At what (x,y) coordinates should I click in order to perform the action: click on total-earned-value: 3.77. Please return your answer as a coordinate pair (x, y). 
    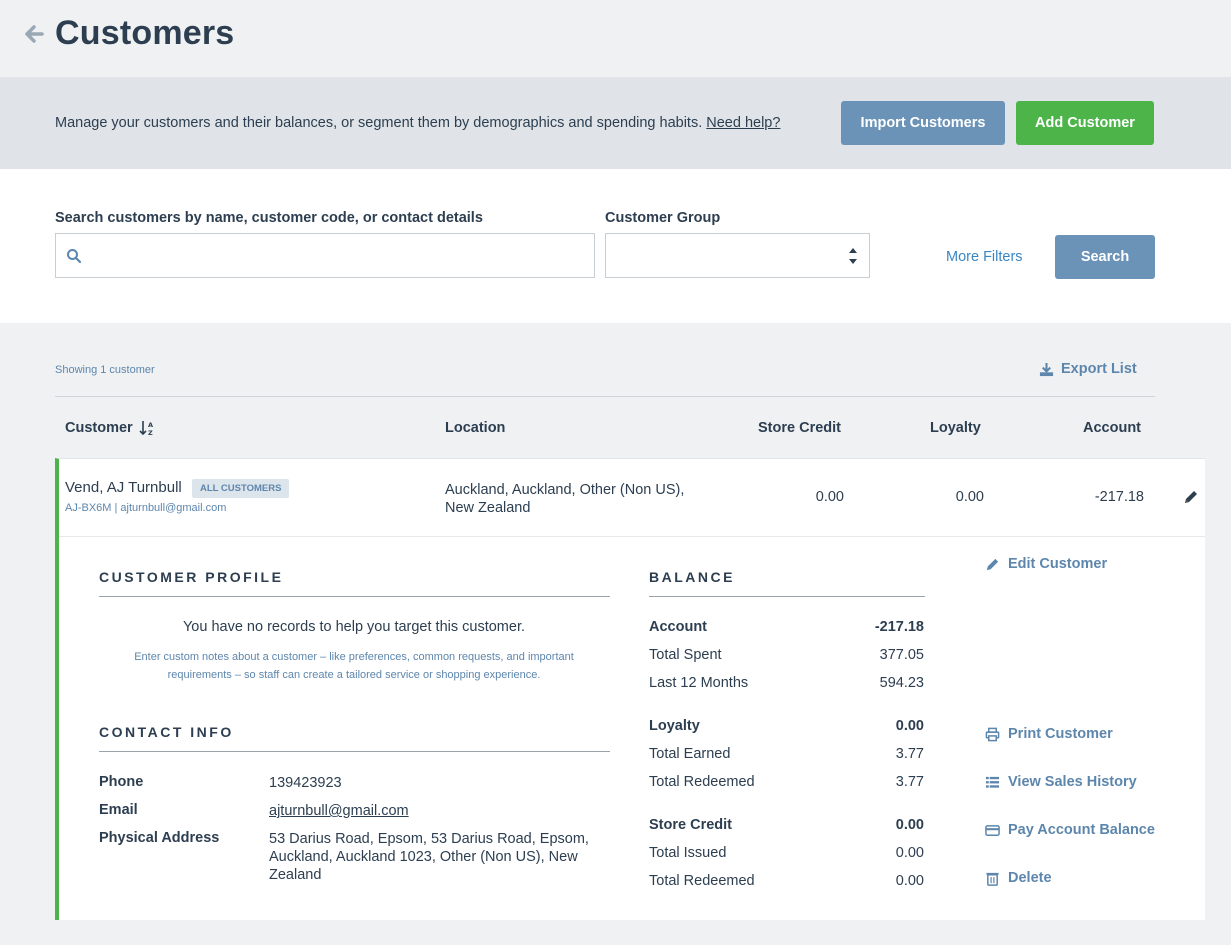
    Looking at the image, I should click on (909, 754).